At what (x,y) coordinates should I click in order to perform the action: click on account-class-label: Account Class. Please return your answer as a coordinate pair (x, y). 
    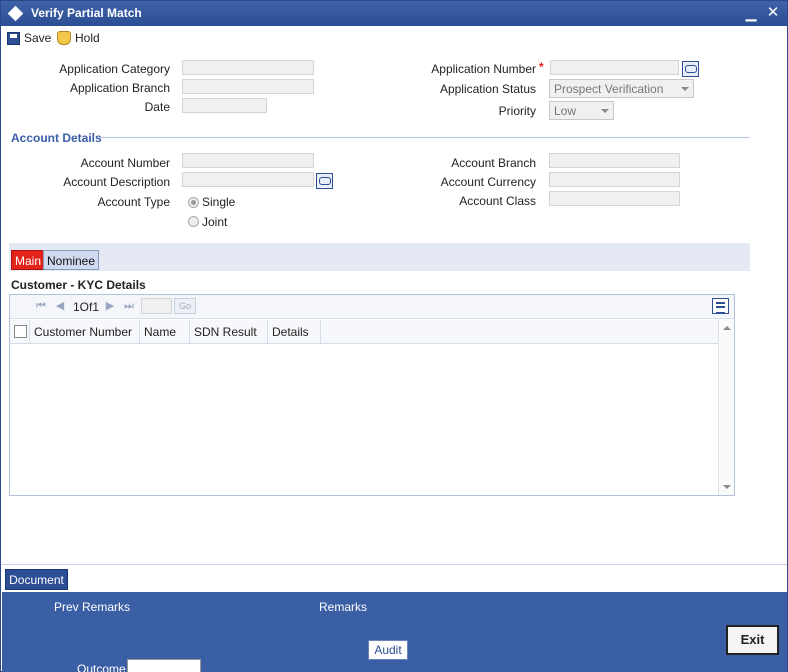
    Looking at the image, I should click on (497, 201).